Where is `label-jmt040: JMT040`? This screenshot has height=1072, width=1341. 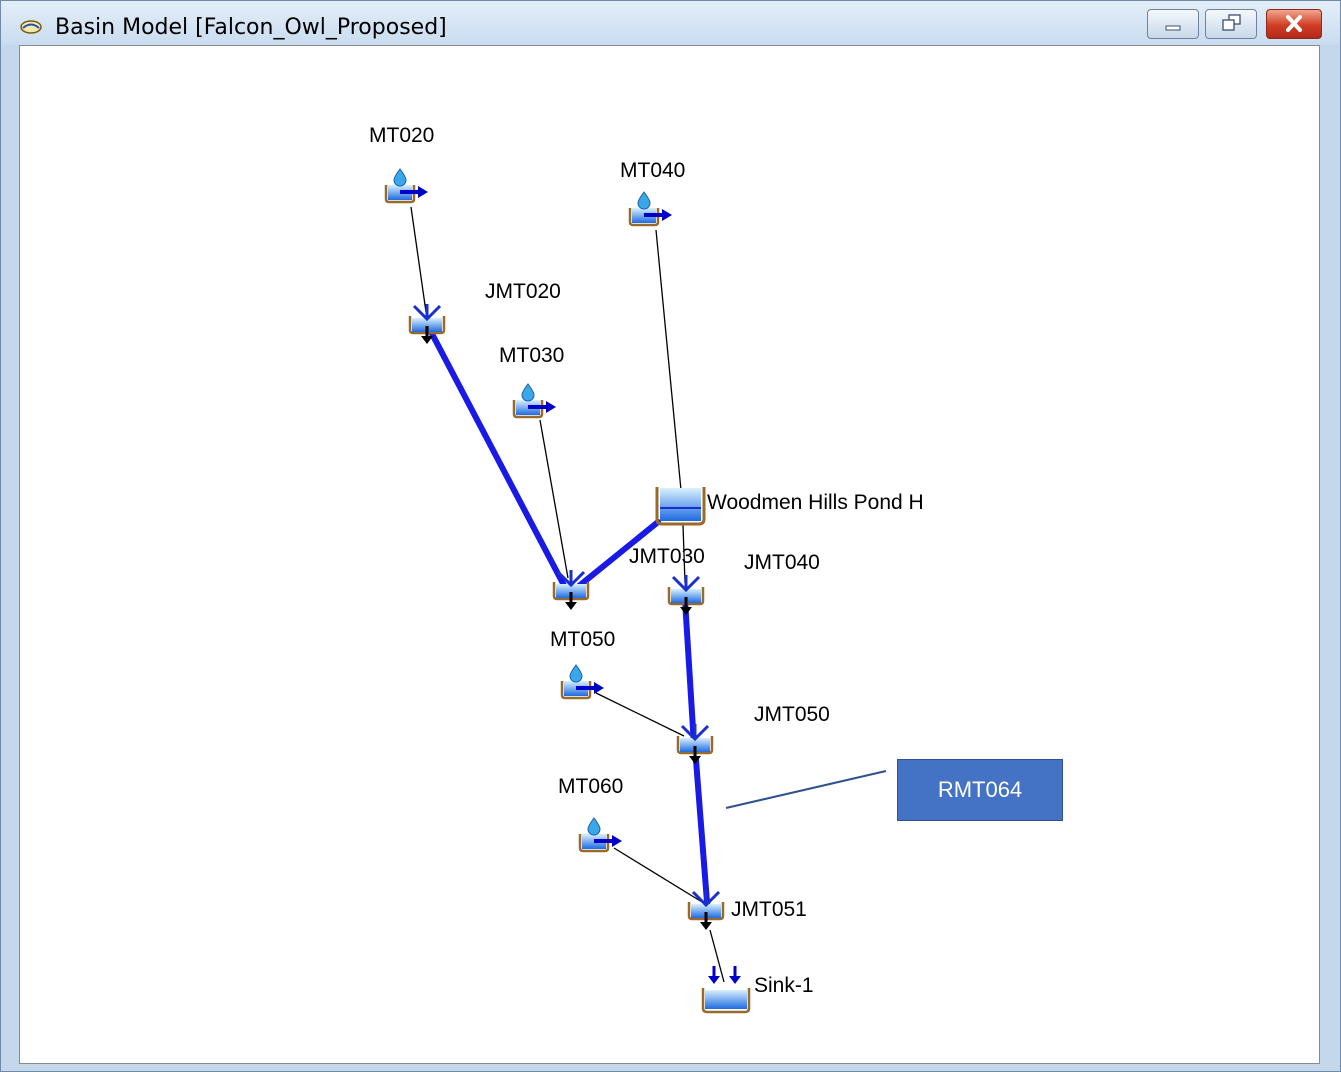
label-jmt040: JMT040 is located at coordinates (782, 562).